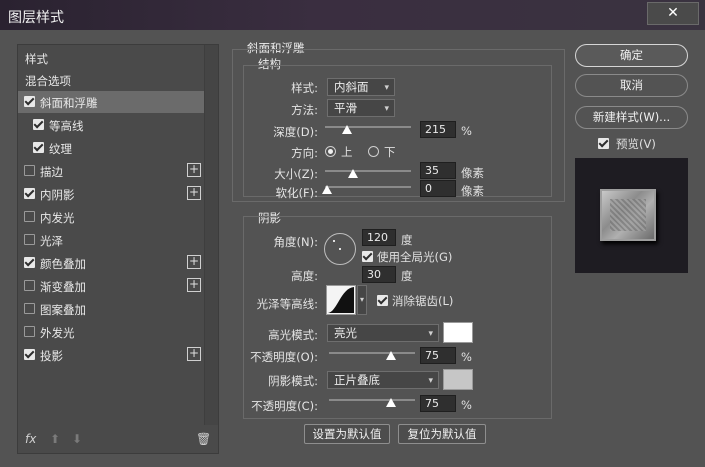  Describe the element at coordinates (345, 108) in the screenshot. I see `technique-value: 平滑` at that location.